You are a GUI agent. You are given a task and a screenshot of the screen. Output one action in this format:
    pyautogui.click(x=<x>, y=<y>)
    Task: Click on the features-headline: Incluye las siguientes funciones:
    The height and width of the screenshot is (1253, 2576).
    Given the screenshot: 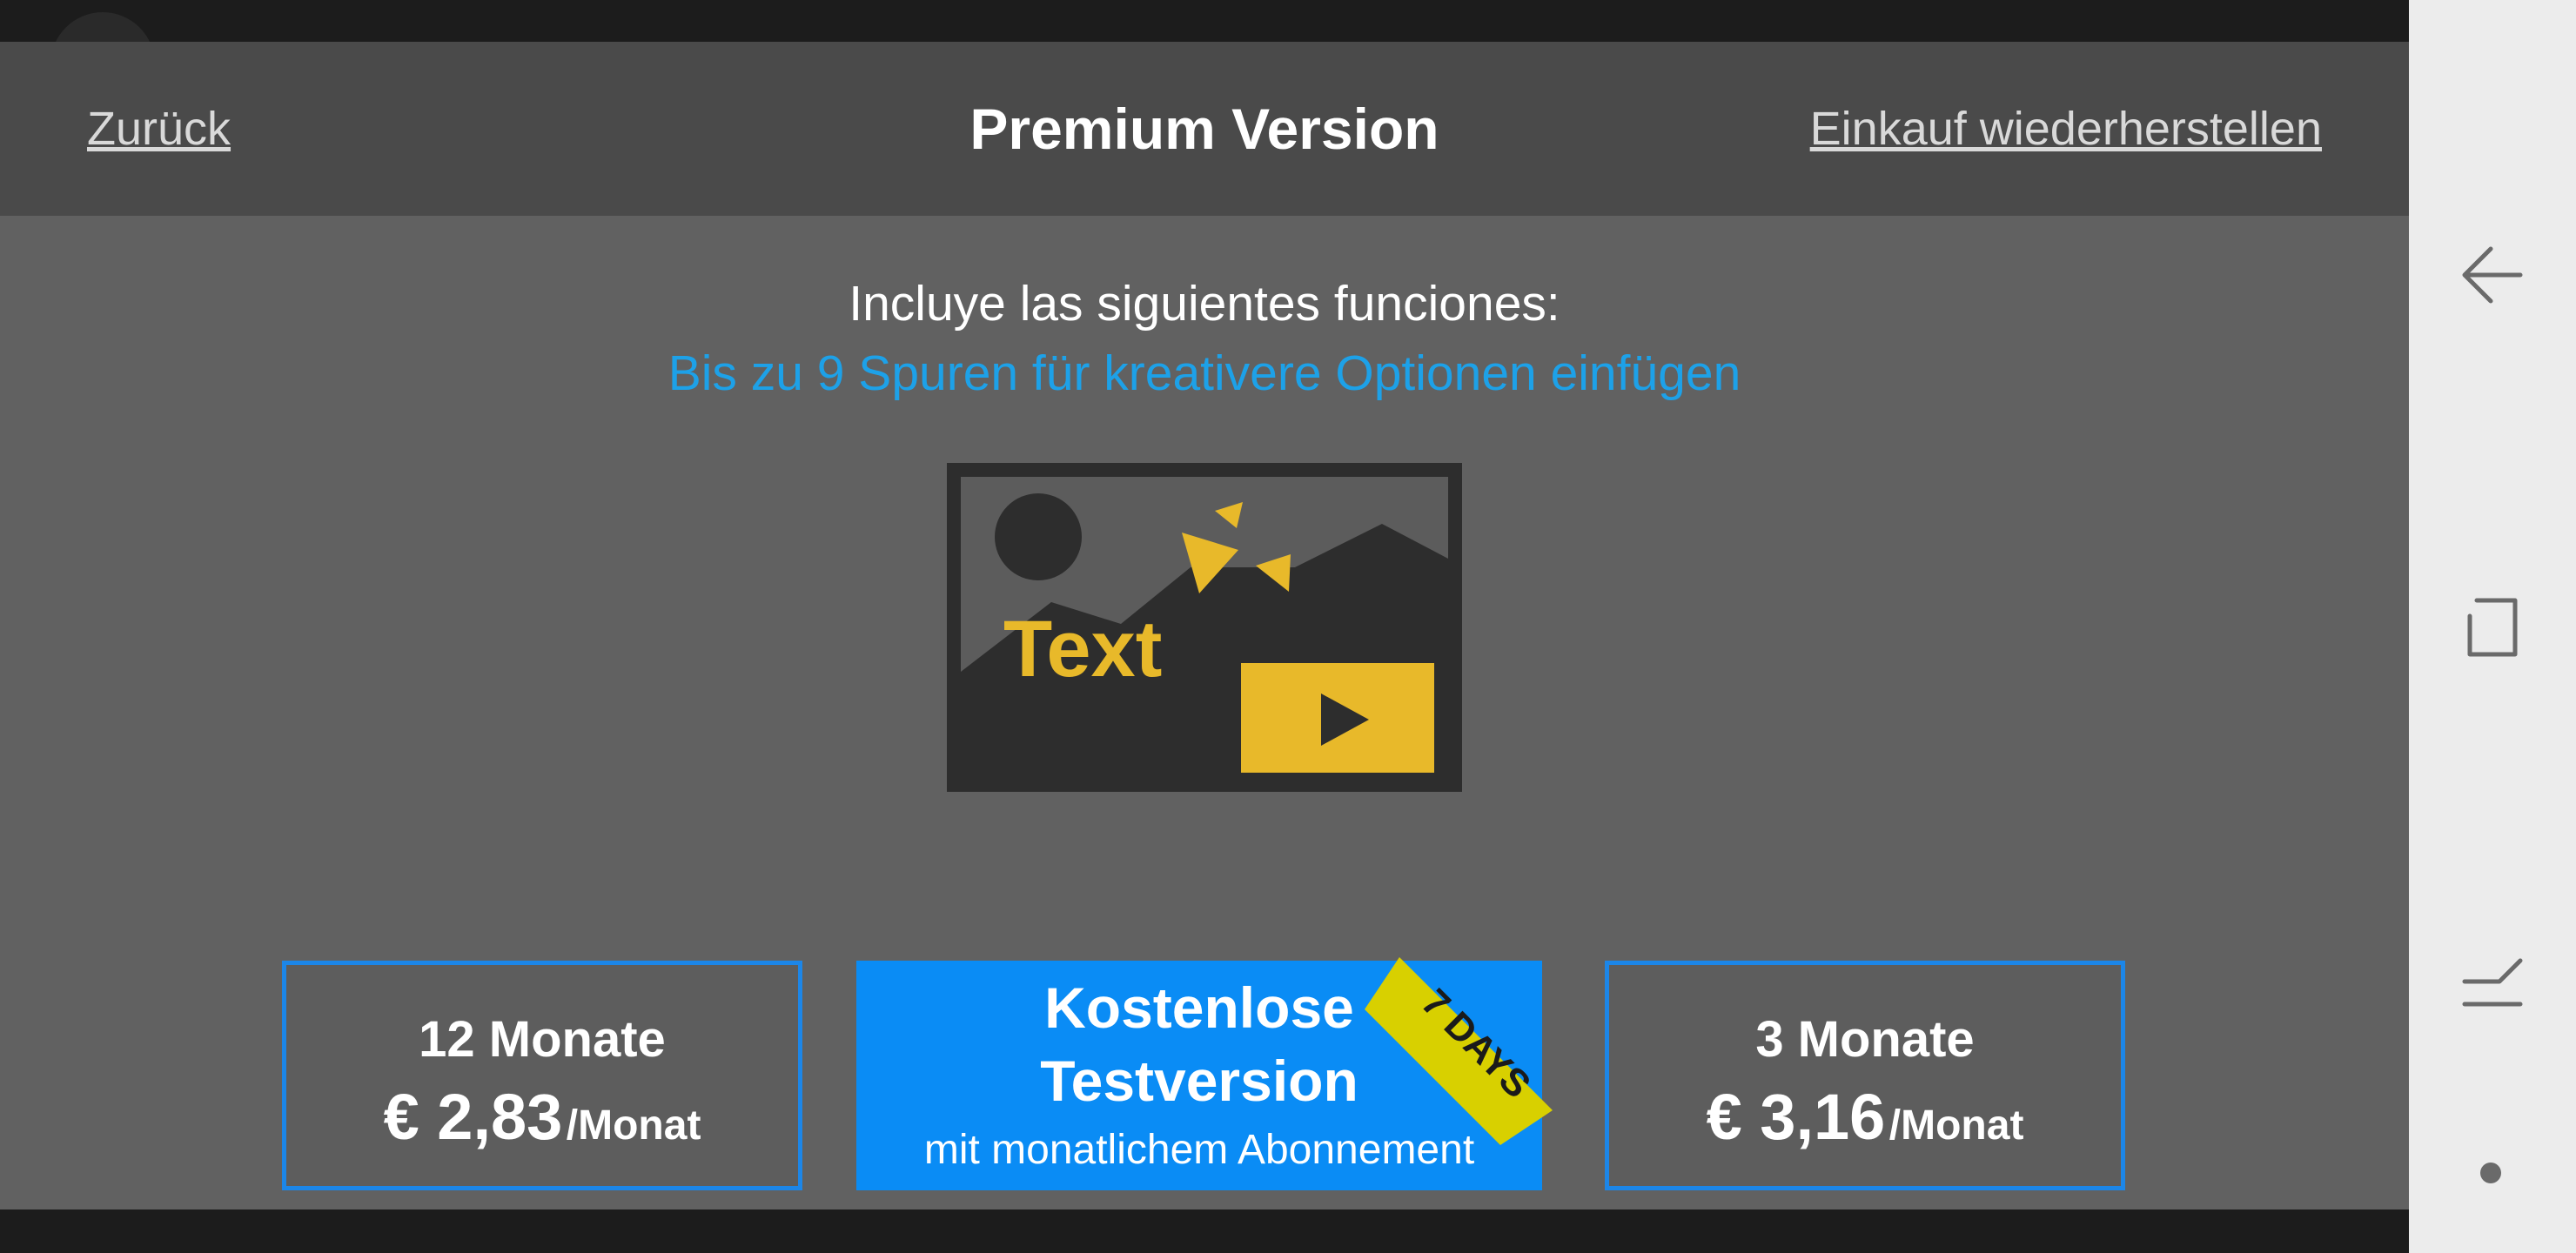 What is the action you would take?
    pyautogui.click(x=1204, y=304)
    